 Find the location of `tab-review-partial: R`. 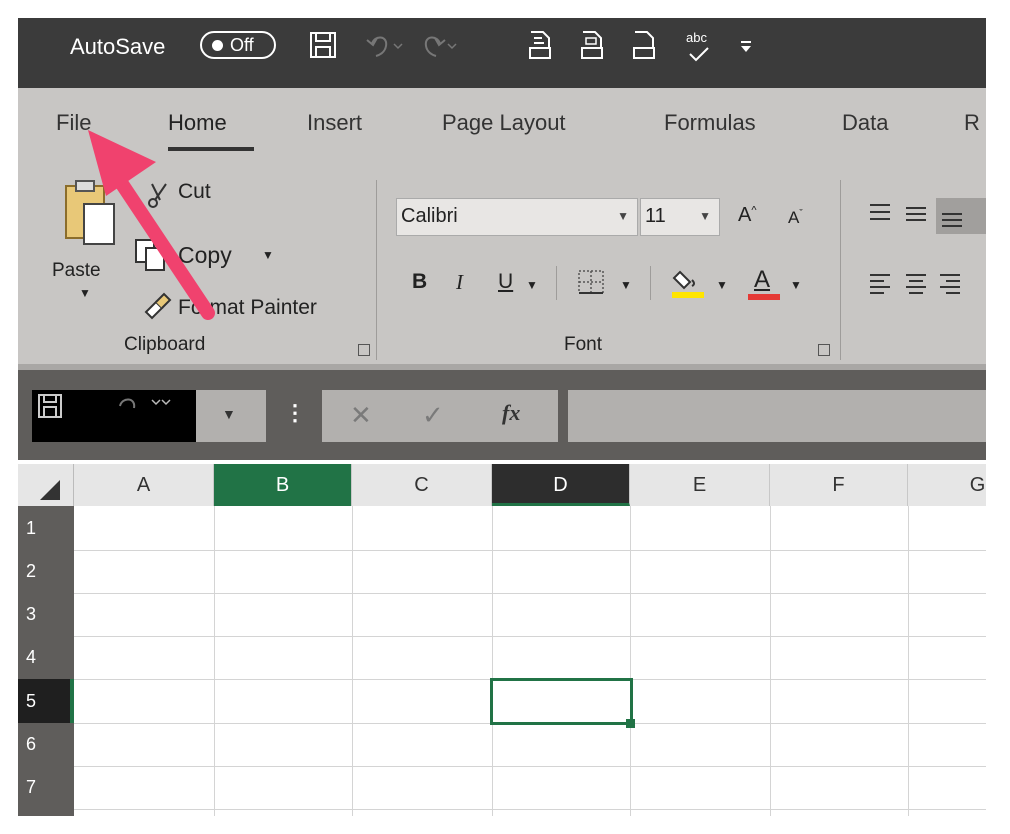

tab-review-partial: R is located at coordinates (972, 123).